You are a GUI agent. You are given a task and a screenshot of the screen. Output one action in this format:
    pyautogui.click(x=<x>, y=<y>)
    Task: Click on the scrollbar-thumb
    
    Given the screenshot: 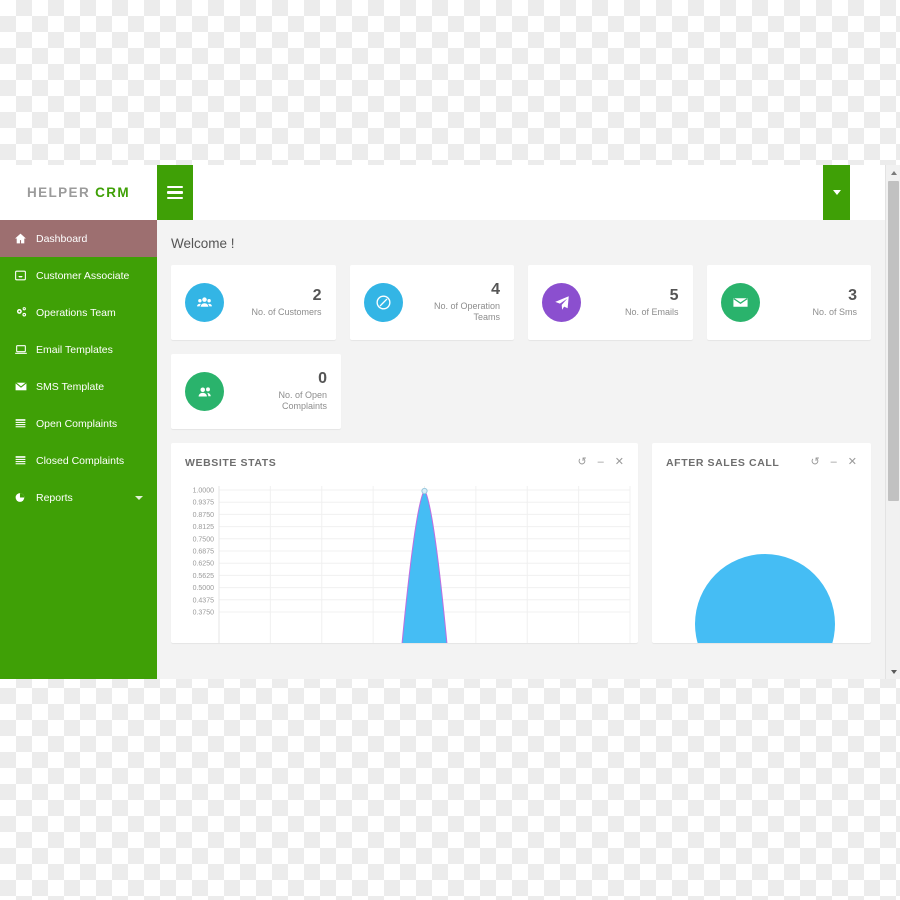 What is the action you would take?
    pyautogui.click(x=893, y=341)
    